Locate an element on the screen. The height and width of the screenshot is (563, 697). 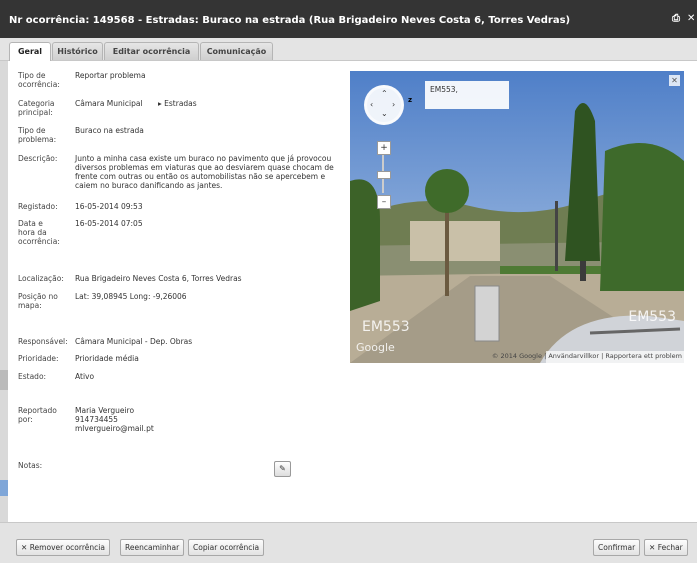
tipo-label: Tipo de ocorrência: is located at coordinates (39, 80).